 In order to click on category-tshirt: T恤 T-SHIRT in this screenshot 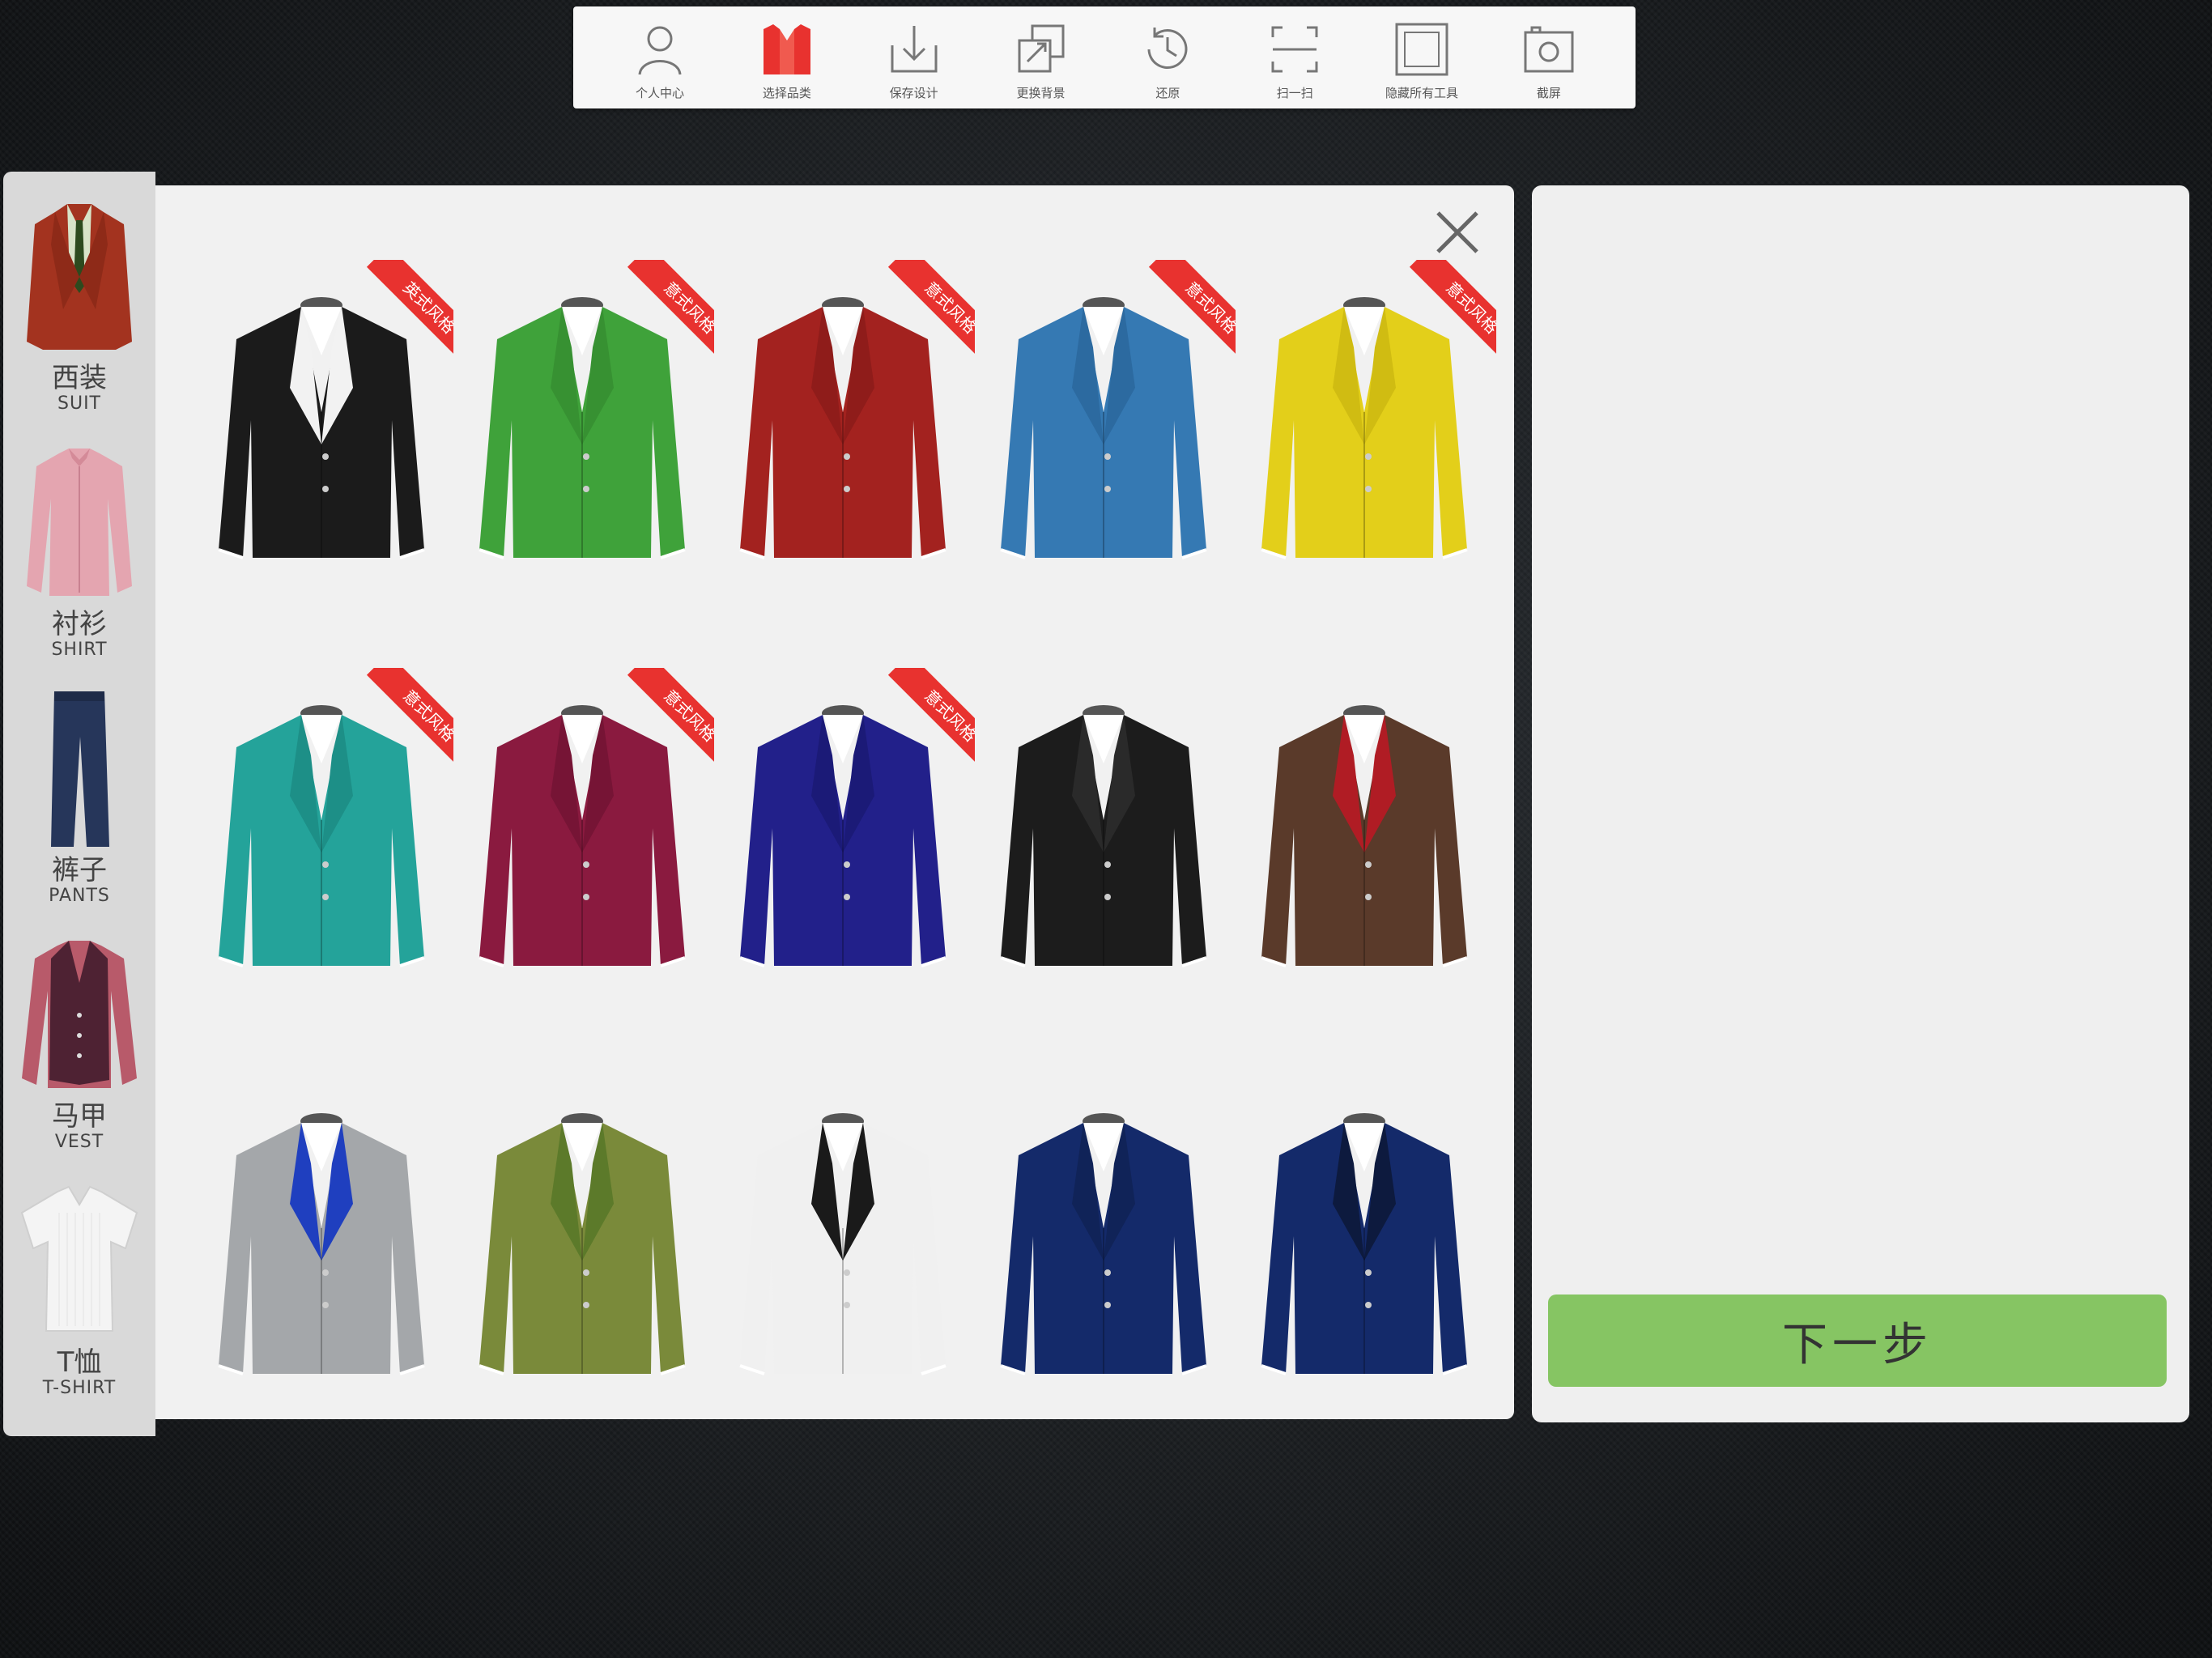, I will do `click(79, 1303)`.